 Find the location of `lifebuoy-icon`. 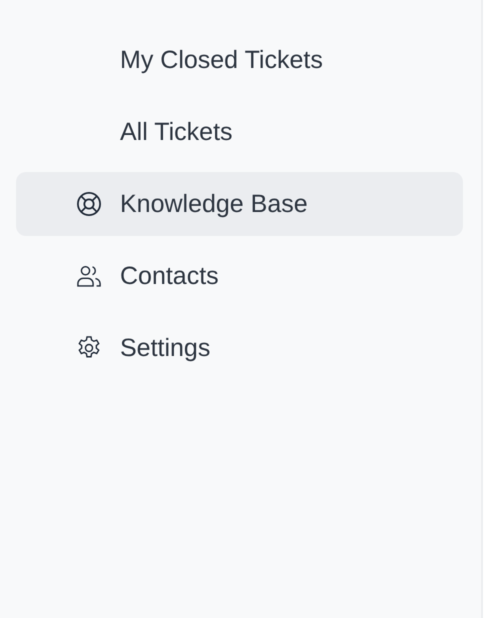

lifebuoy-icon is located at coordinates (89, 204).